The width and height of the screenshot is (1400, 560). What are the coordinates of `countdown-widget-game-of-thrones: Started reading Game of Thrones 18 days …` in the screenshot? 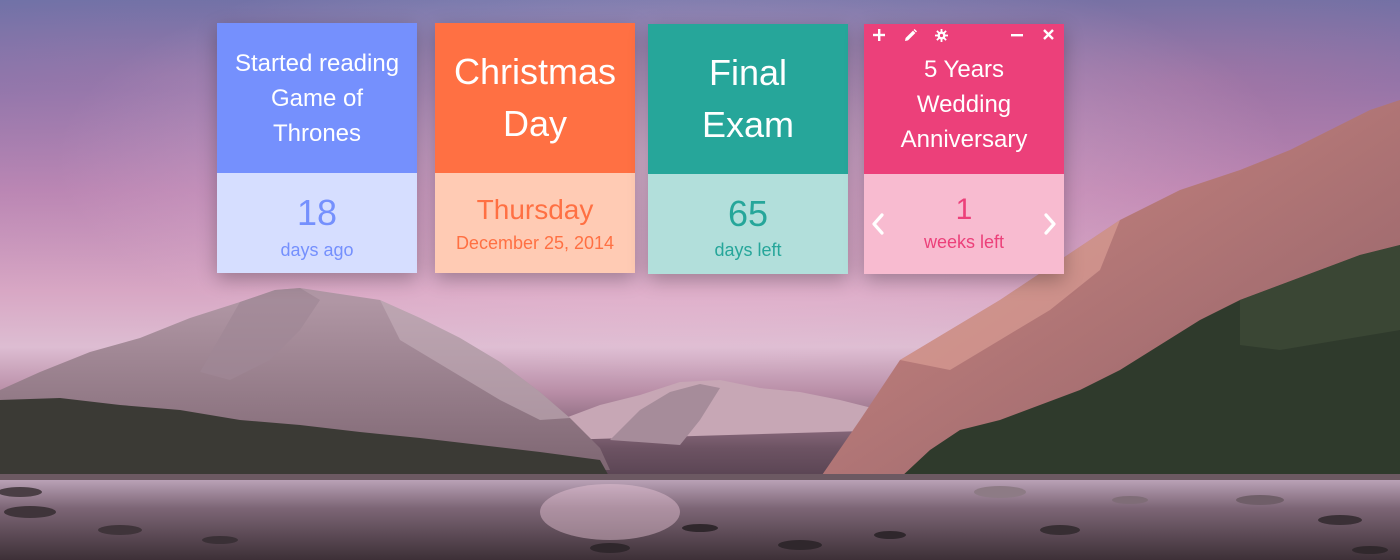 It's located at (317, 148).